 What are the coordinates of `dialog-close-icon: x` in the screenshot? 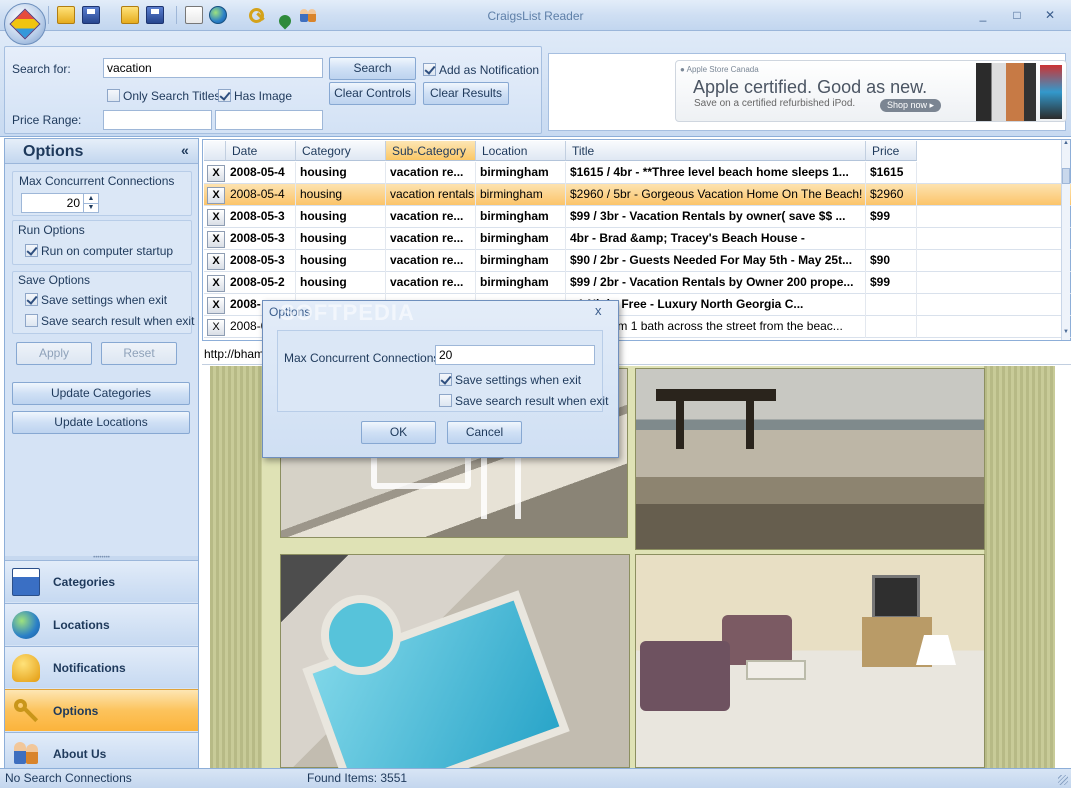 It's located at (598, 310).